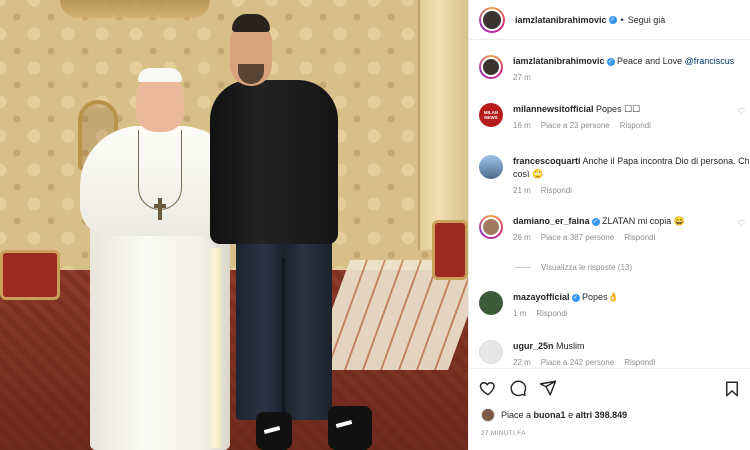 The width and height of the screenshot is (750, 450). What do you see at coordinates (650, 61) in the screenshot?
I see `caption-text: Peace and Love` at bounding box center [650, 61].